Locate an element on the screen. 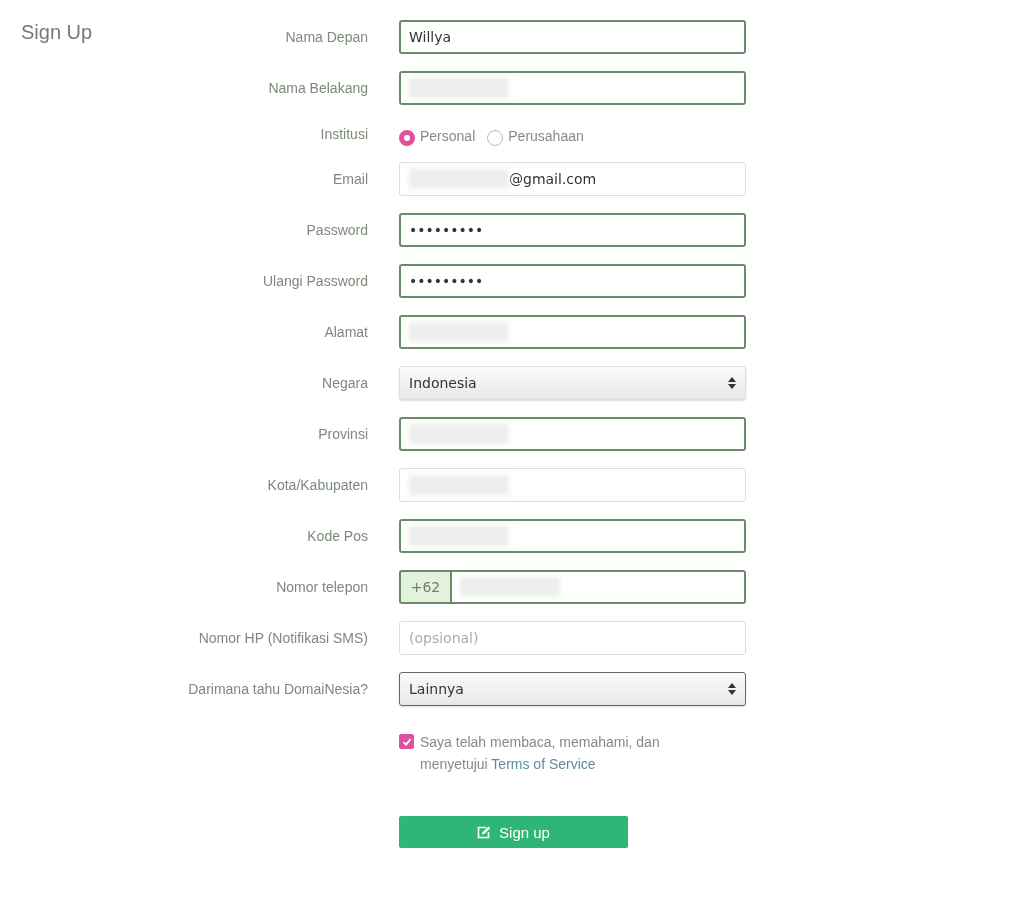 Image resolution: width=1024 pixels, height=899 pixels. field-label: Kota/Kabupaten is located at coordinates (317, 485).